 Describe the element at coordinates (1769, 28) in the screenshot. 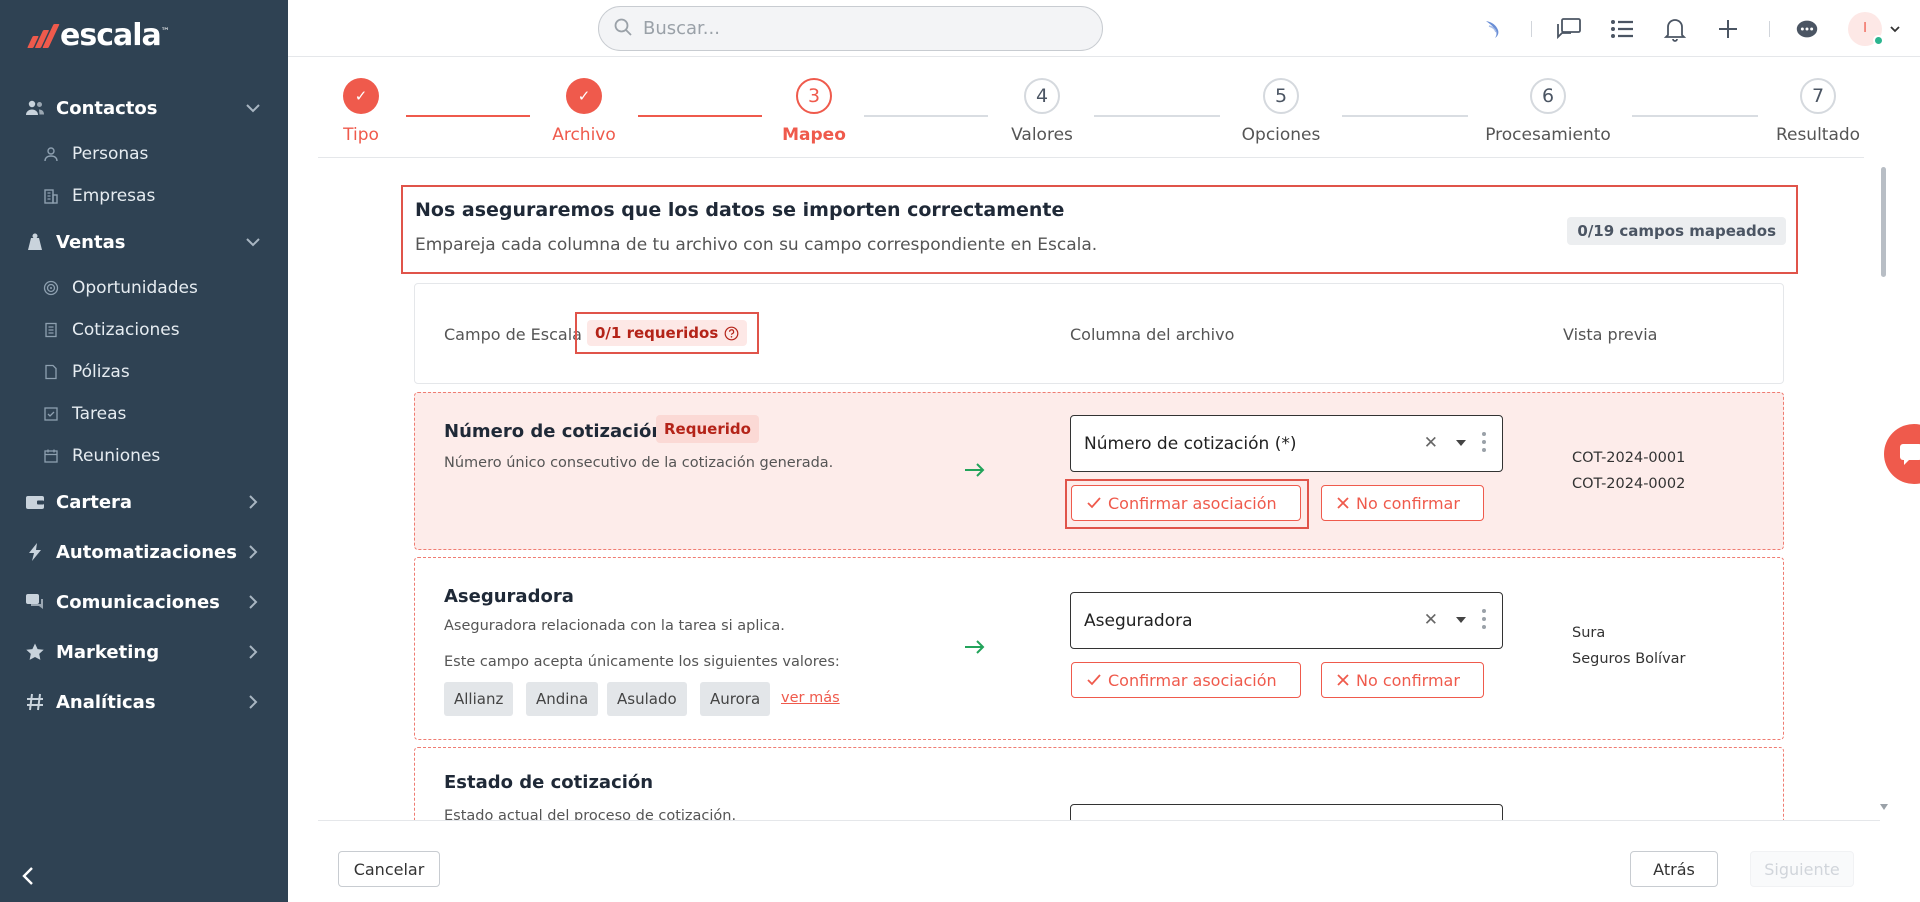

I see `divider` at that location.